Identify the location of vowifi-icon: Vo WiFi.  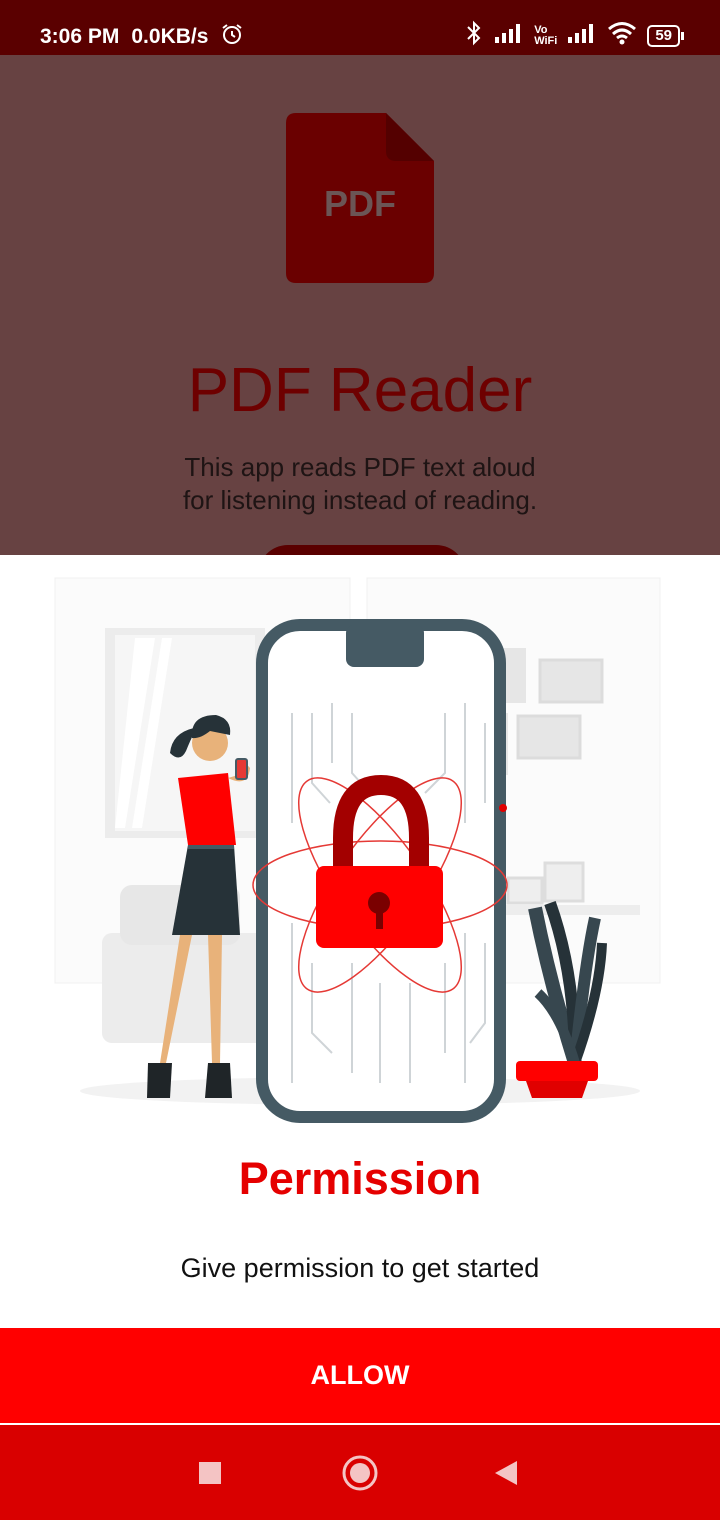
(546, 35).